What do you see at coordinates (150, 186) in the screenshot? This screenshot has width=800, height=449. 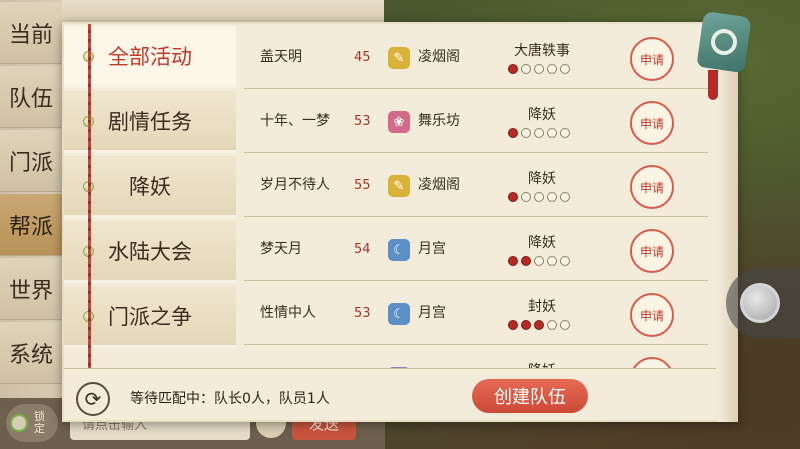 I see `category-label: 降妖` at bounding box center [150, 186].